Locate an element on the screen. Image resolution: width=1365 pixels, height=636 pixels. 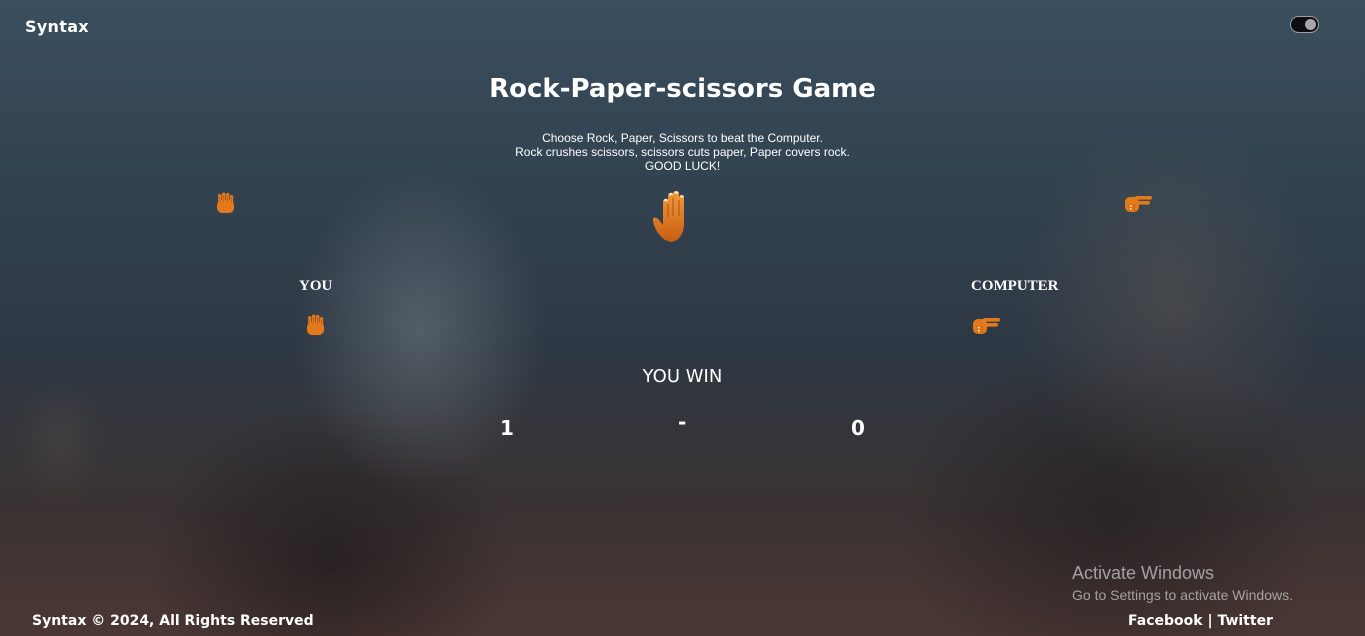
theme-toggle is located at coordinates (1304, 24).